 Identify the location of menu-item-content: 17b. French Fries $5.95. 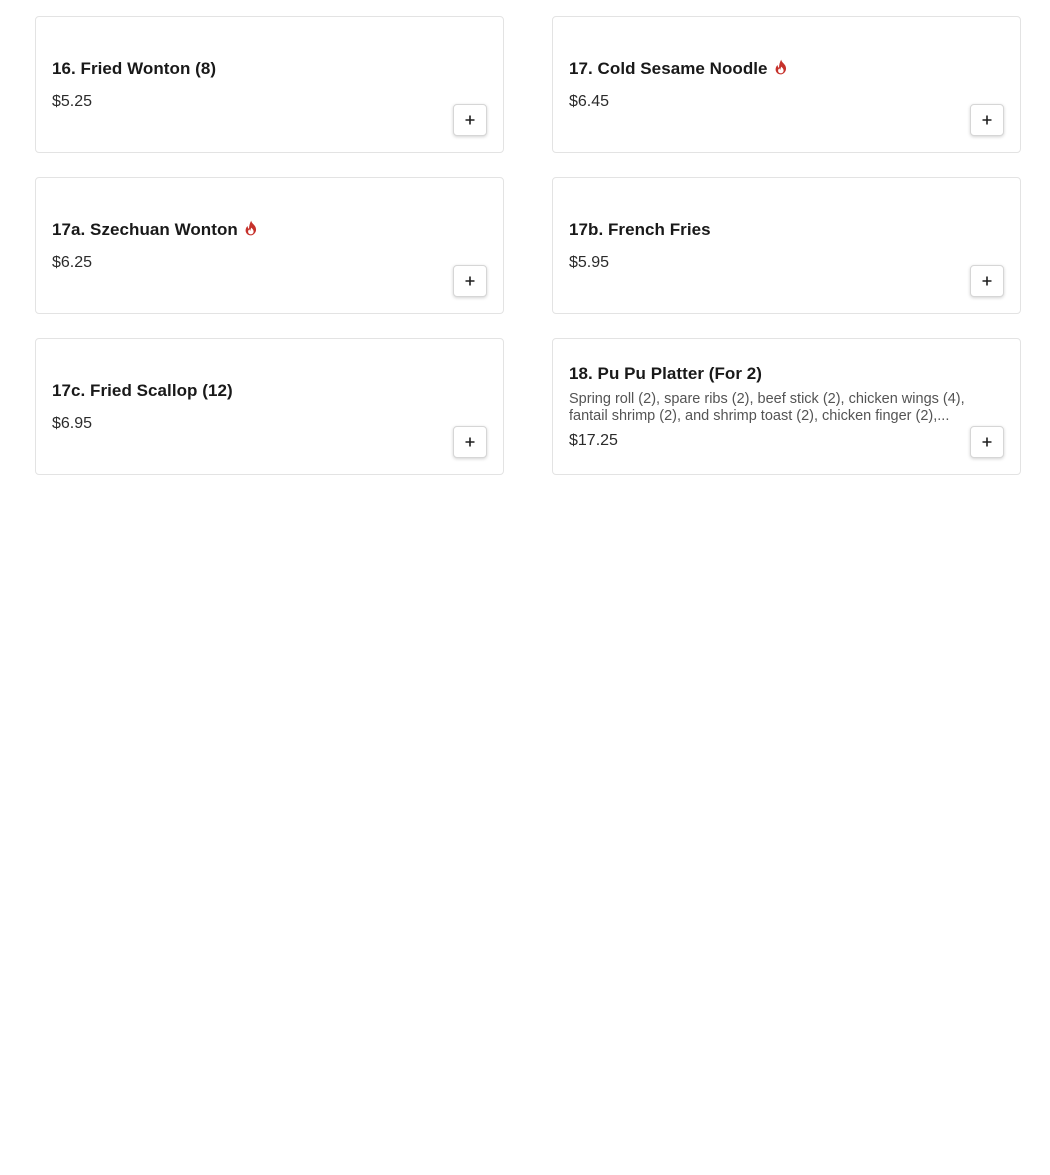
(786, 245).